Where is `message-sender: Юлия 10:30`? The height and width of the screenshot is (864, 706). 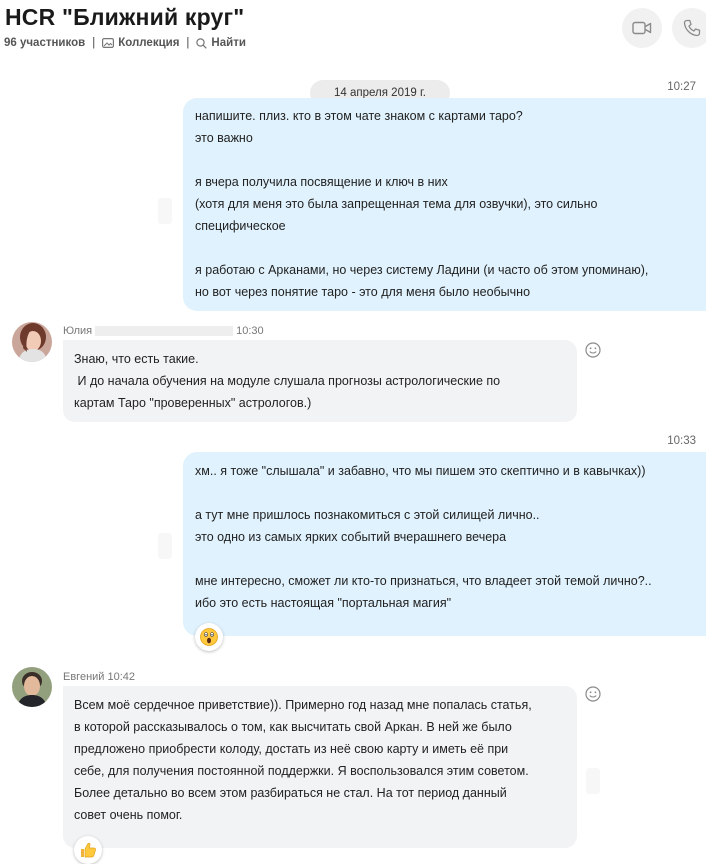 message-sender: Юлия 10:30 is located at coordinates (163, 331).